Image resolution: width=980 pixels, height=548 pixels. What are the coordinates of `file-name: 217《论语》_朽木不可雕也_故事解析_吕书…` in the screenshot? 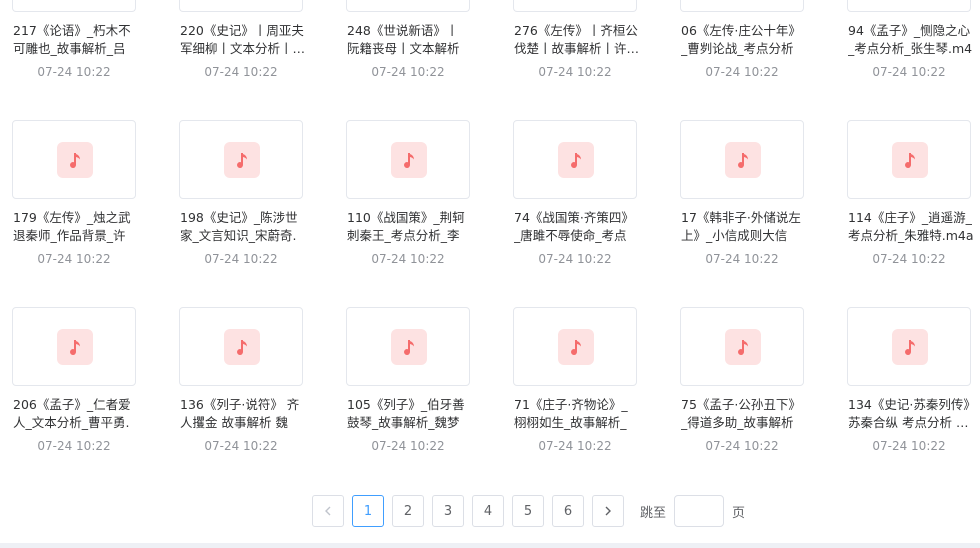 It's located at (76, 40).